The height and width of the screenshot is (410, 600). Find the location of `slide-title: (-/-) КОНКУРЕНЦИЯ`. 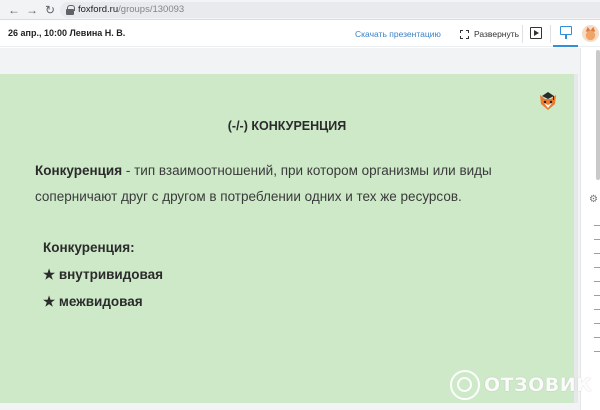

slide-title: (-/-) КОНКУРЕНЦИЯ is located at coordinates (287, 126).